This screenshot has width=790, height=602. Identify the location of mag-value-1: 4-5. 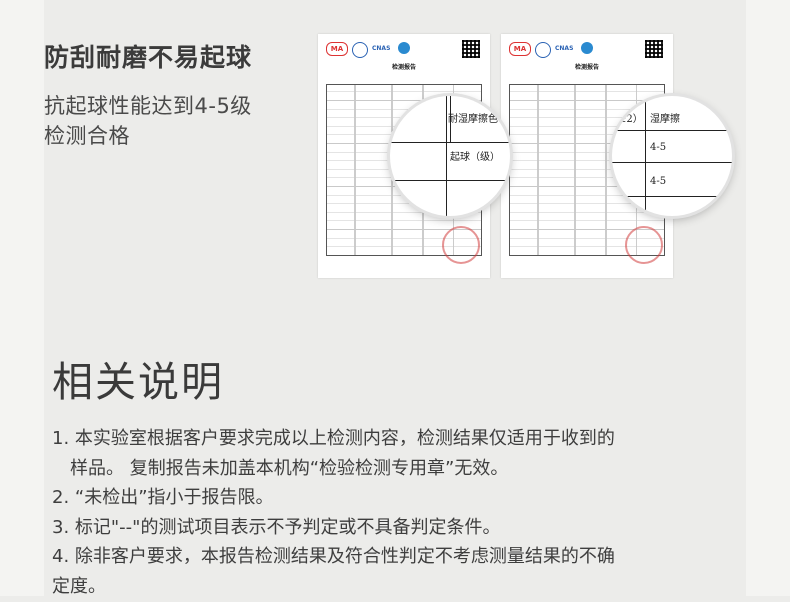
(658, 147).